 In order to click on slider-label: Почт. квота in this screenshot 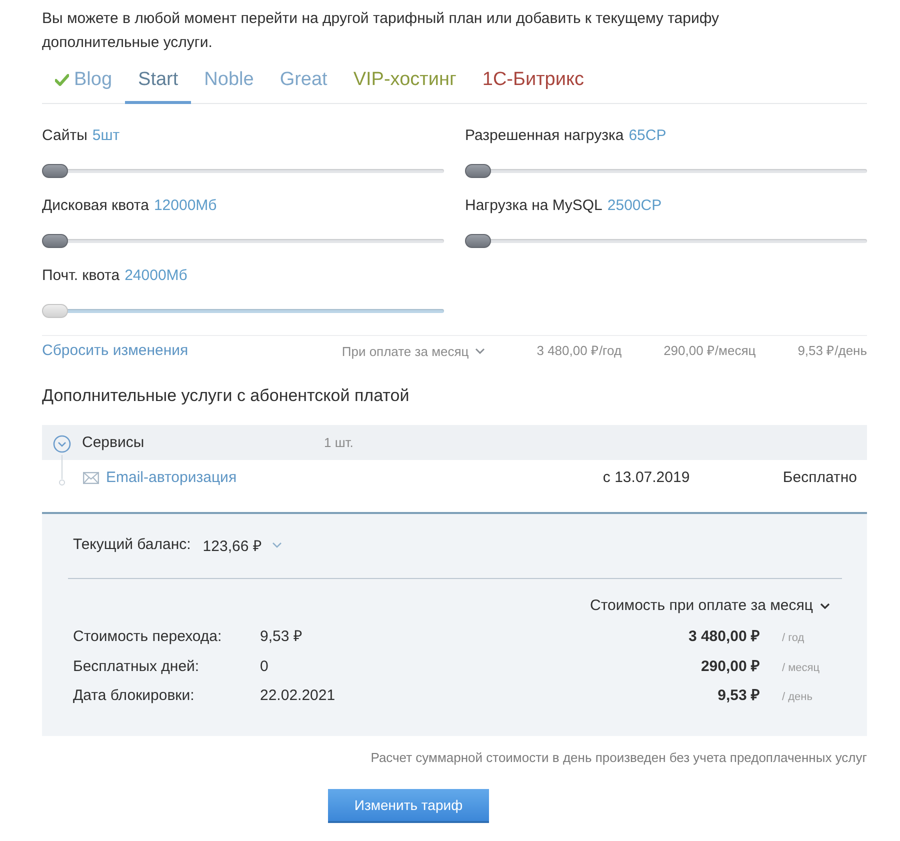, I will do `click(81, 276)`.